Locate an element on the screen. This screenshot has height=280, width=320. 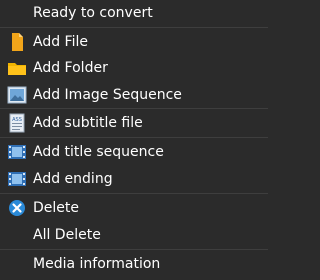
menu-item-label: Add Folder is located at coordinates (70, 68).